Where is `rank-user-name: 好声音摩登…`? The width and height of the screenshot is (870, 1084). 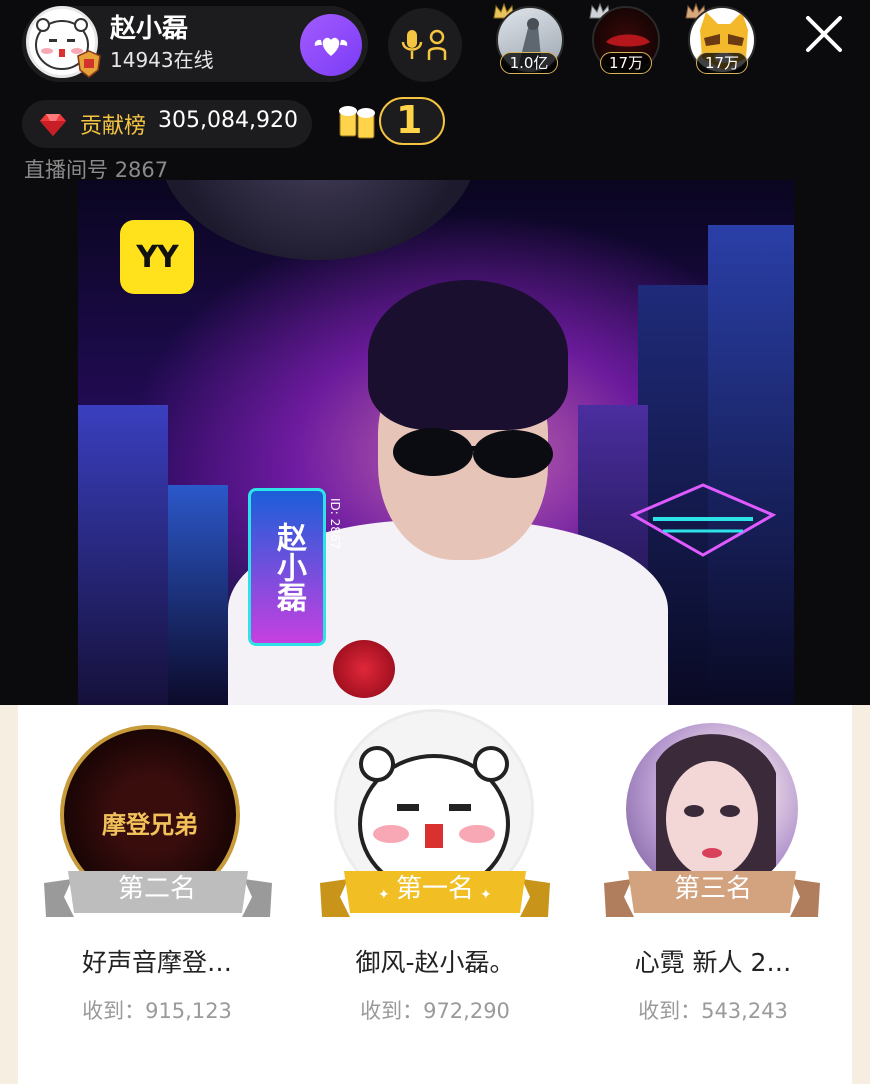
rank-user-name: 好声音摩登… is located at coordinates (156, 962).